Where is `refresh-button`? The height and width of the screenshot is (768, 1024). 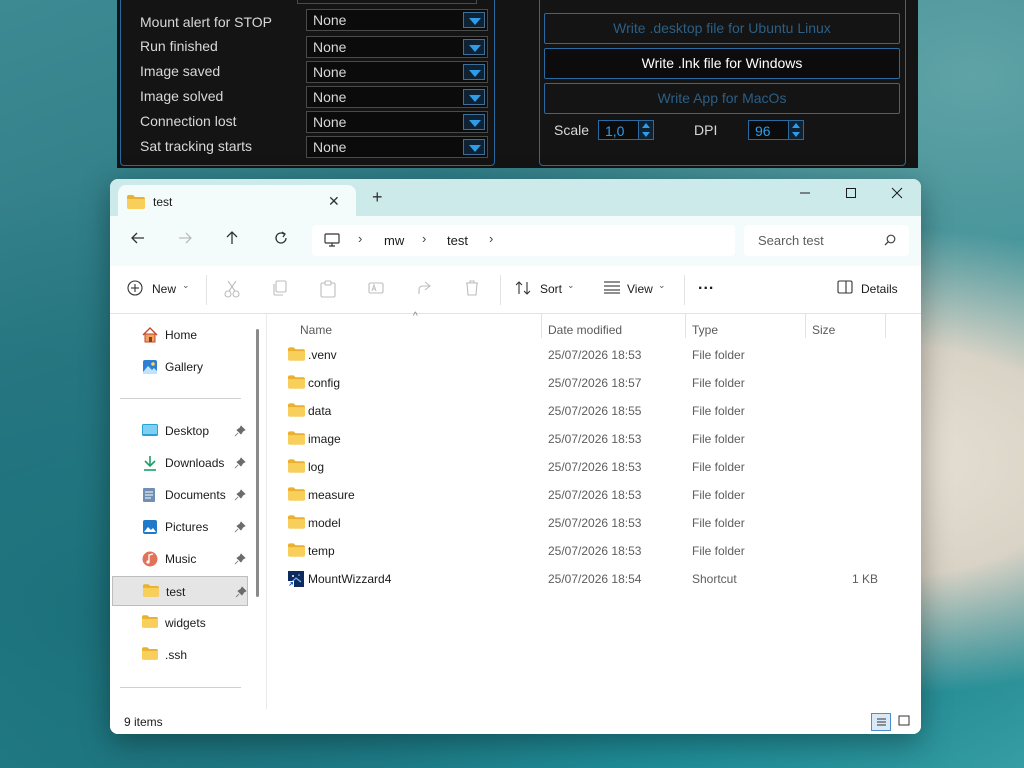
refresh-button is located at coordinates (281, 240).